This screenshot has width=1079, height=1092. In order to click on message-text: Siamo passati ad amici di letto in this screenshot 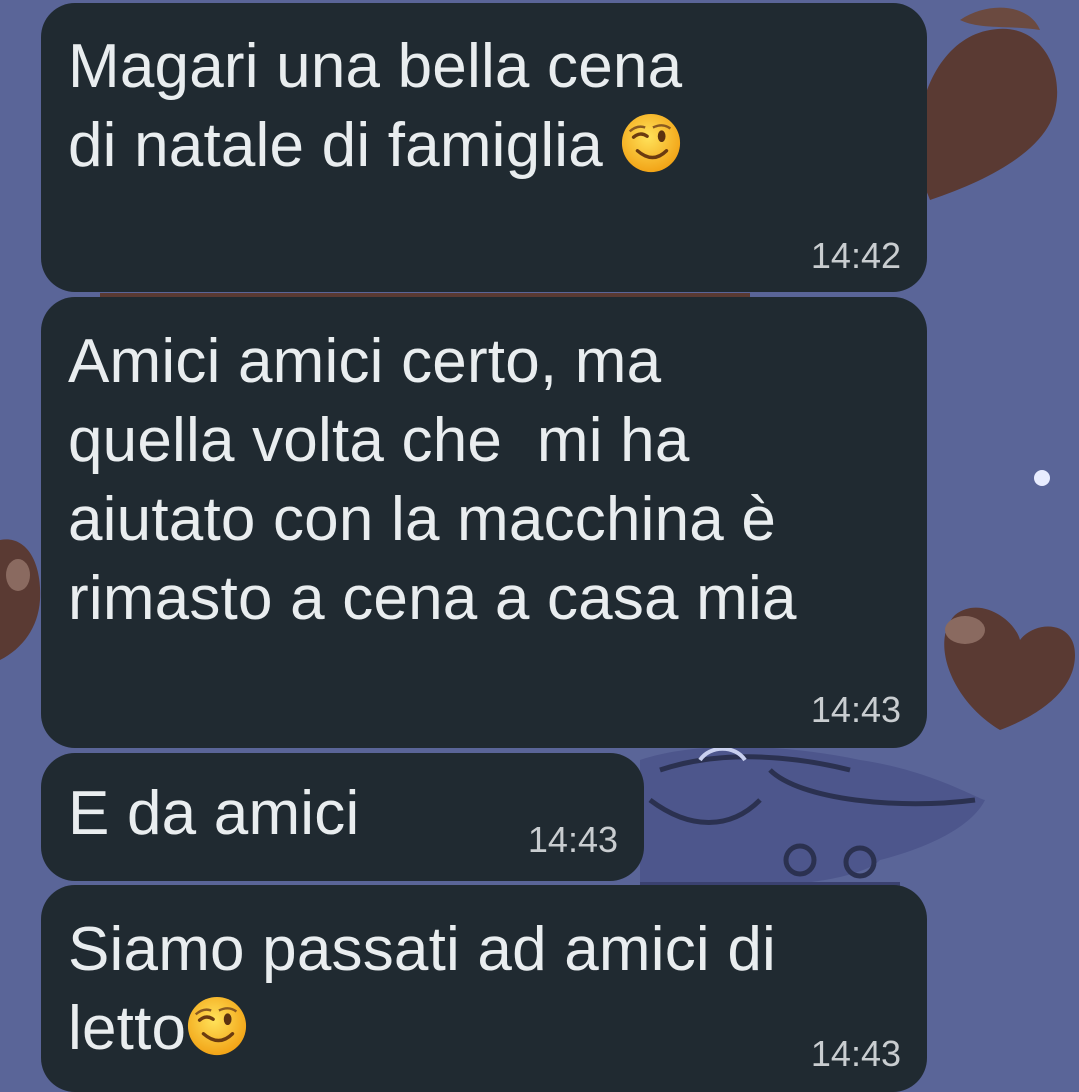, I will do `click(422, 989)`.